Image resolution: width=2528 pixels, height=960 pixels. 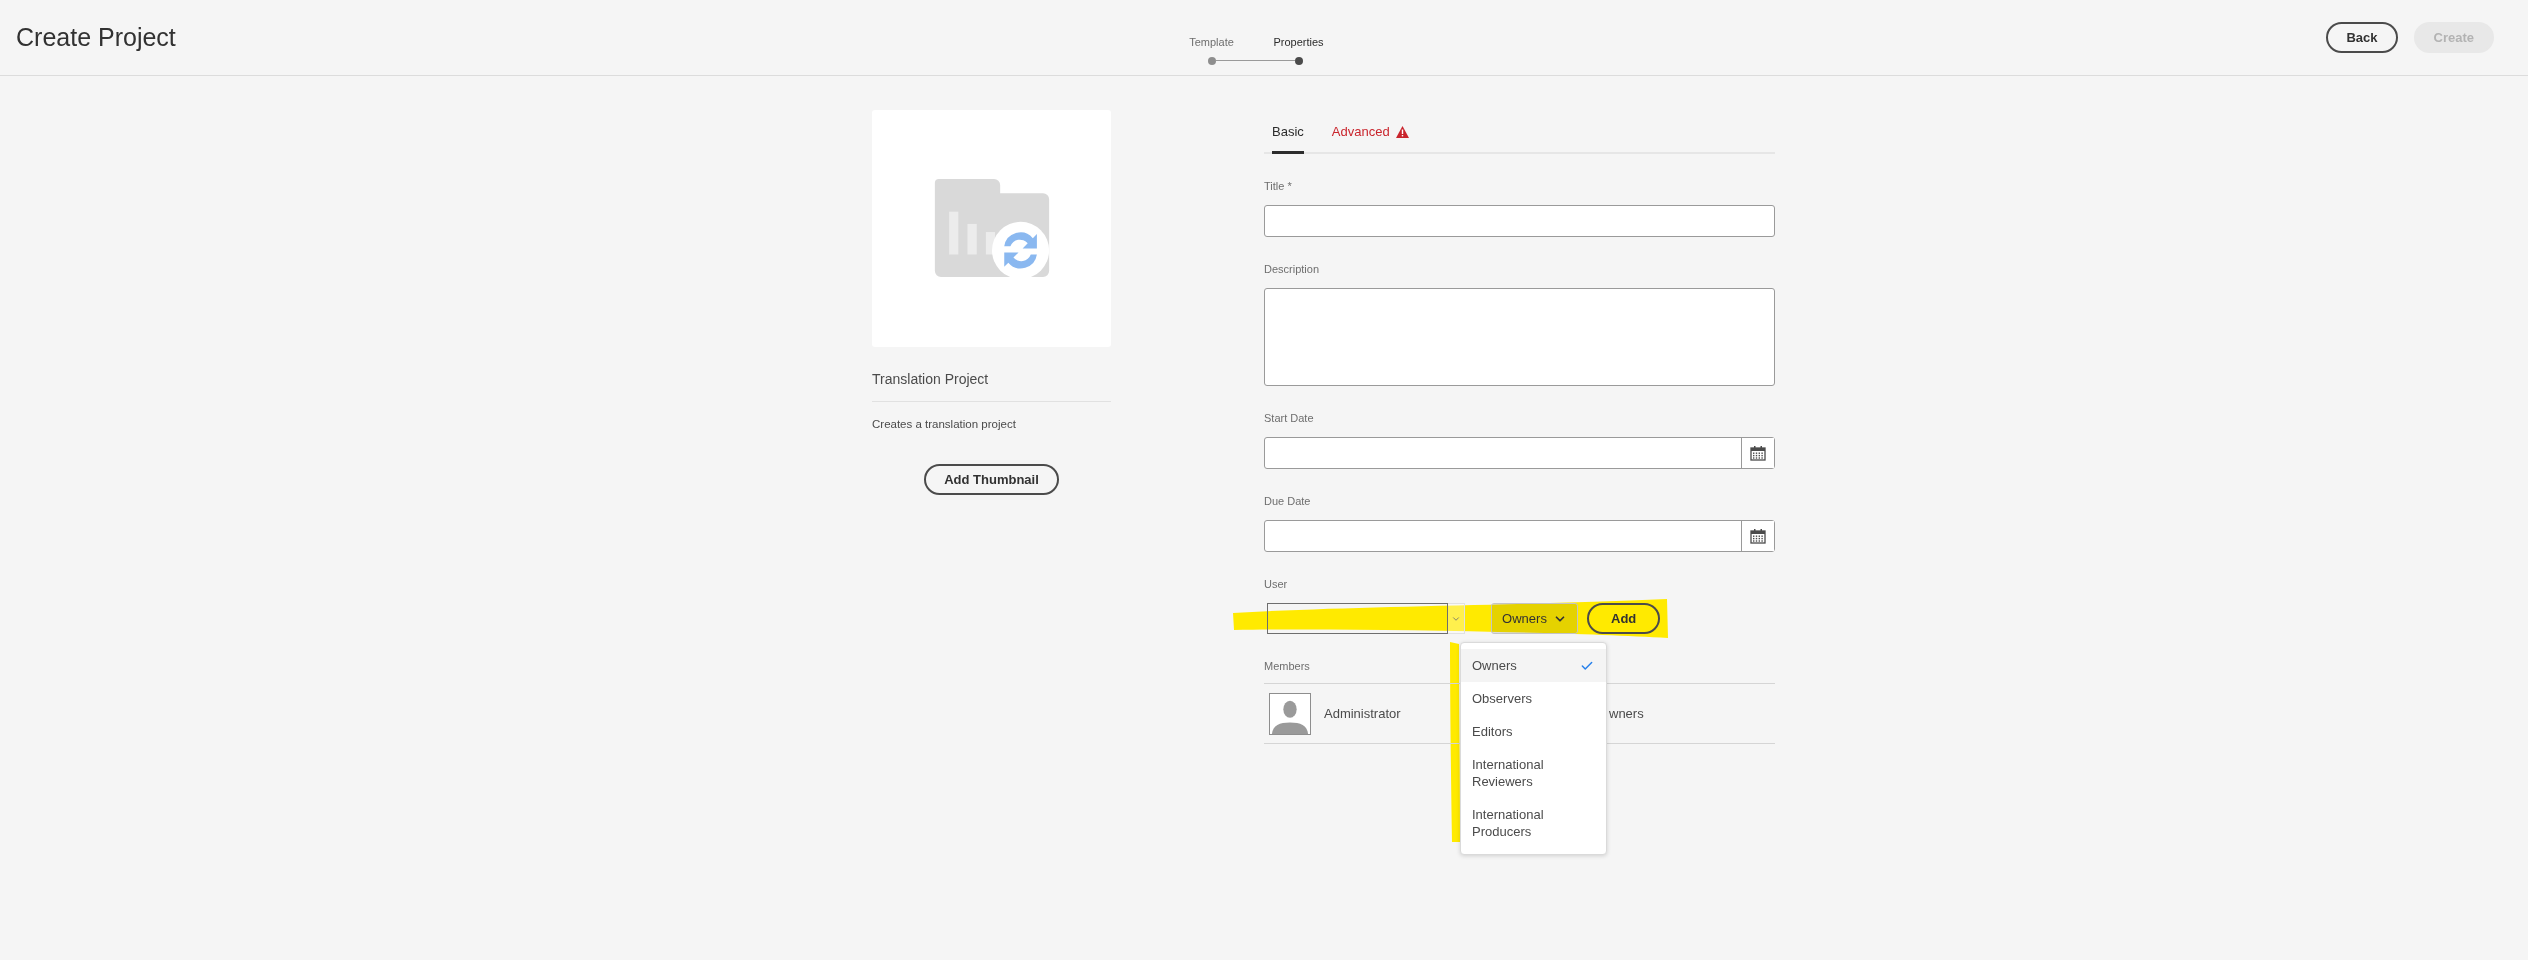 What do you see at coordinates (1278, 186) in the screenshot?
I see `field-label: Title *` at bounding box center [1278, 186].